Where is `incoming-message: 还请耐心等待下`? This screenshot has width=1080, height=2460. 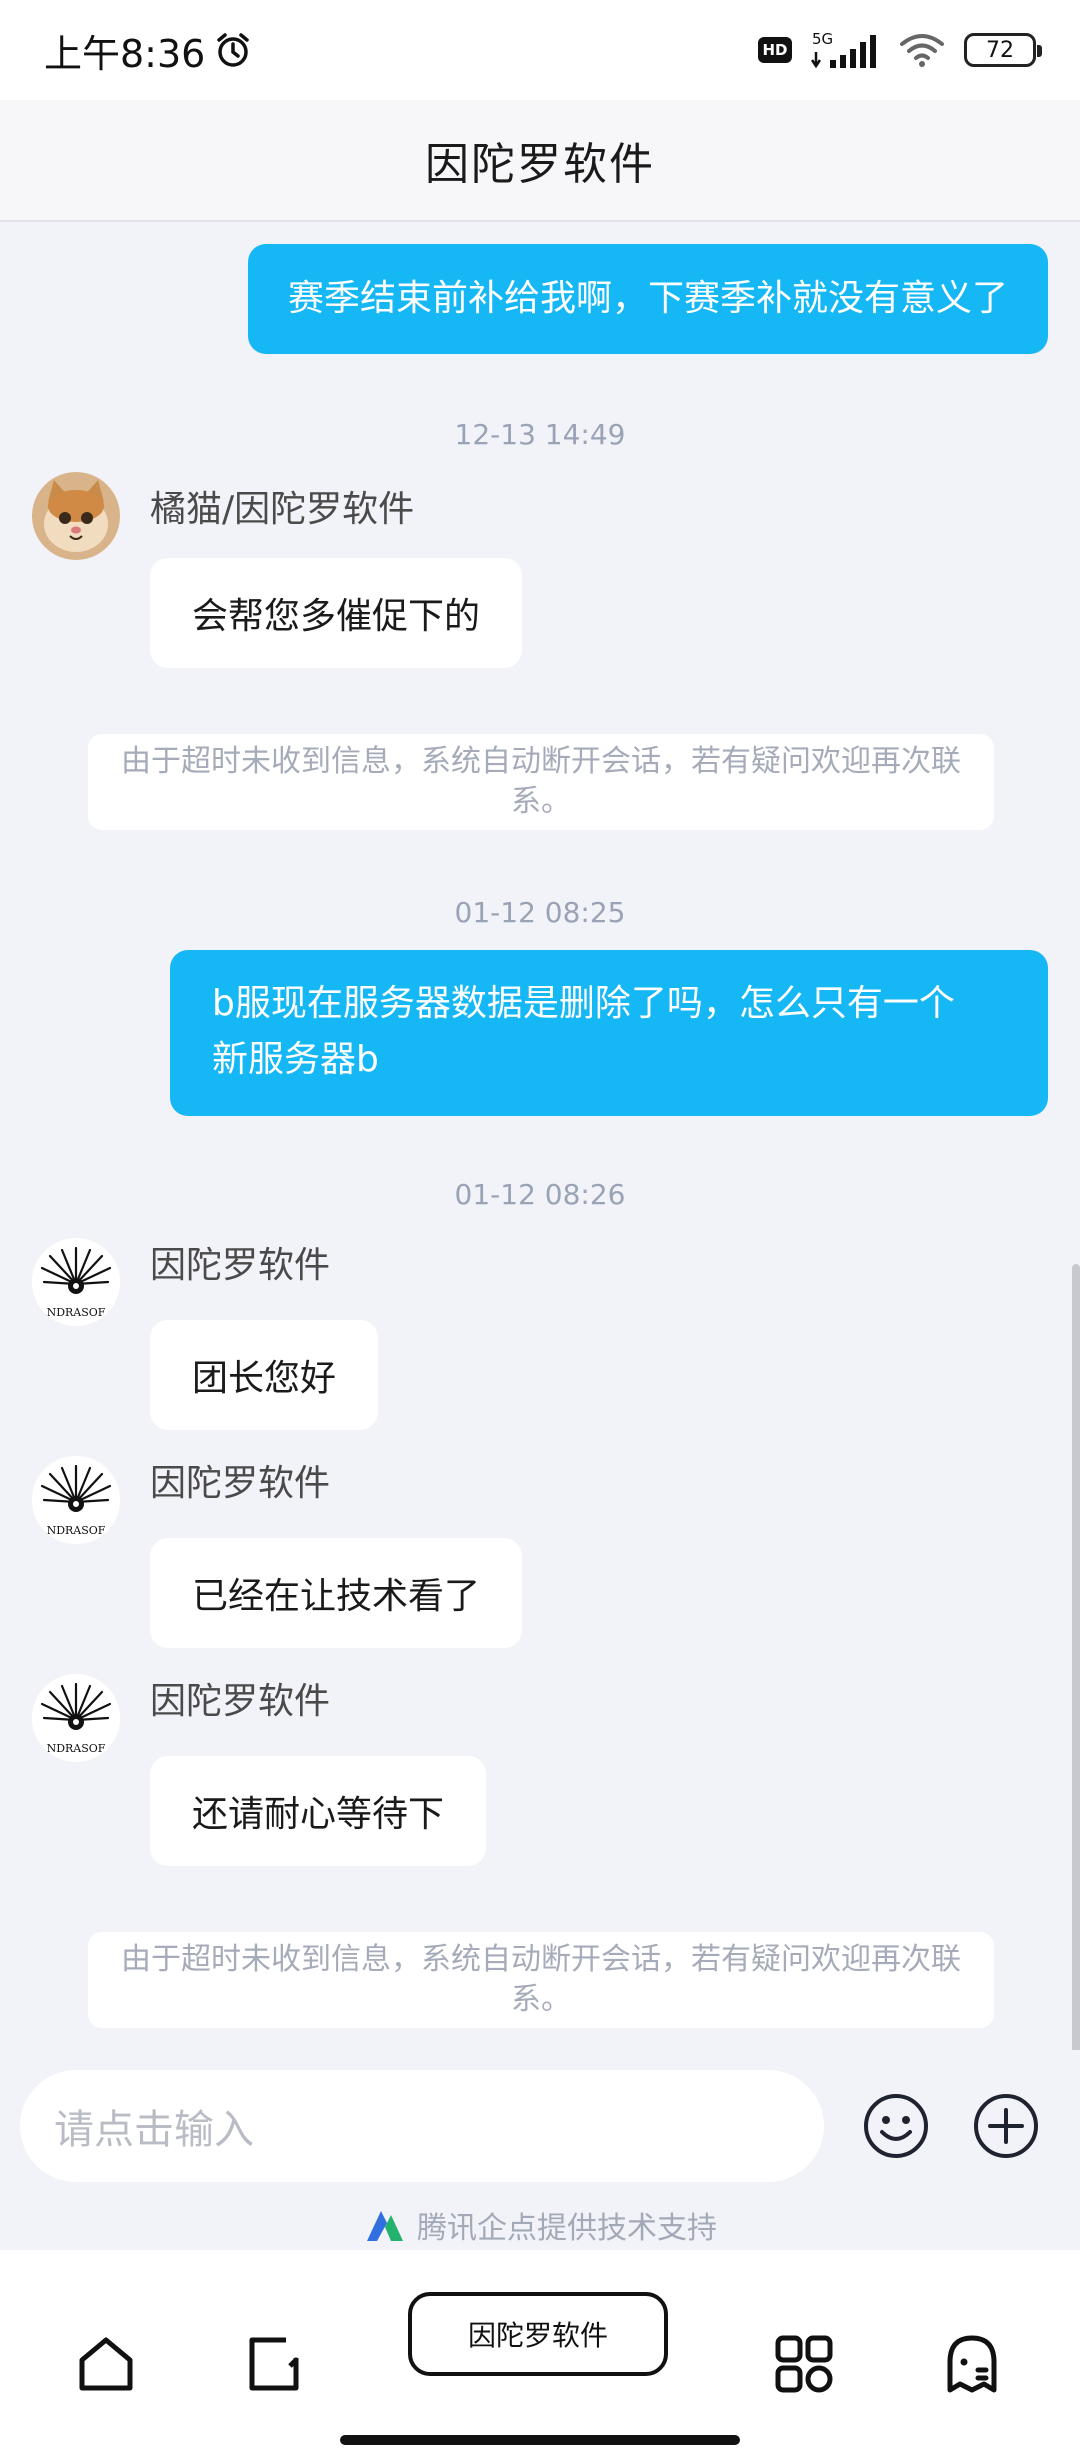 incoming-message: 还请耐心等待下 is located at coordinates (318, 1811).